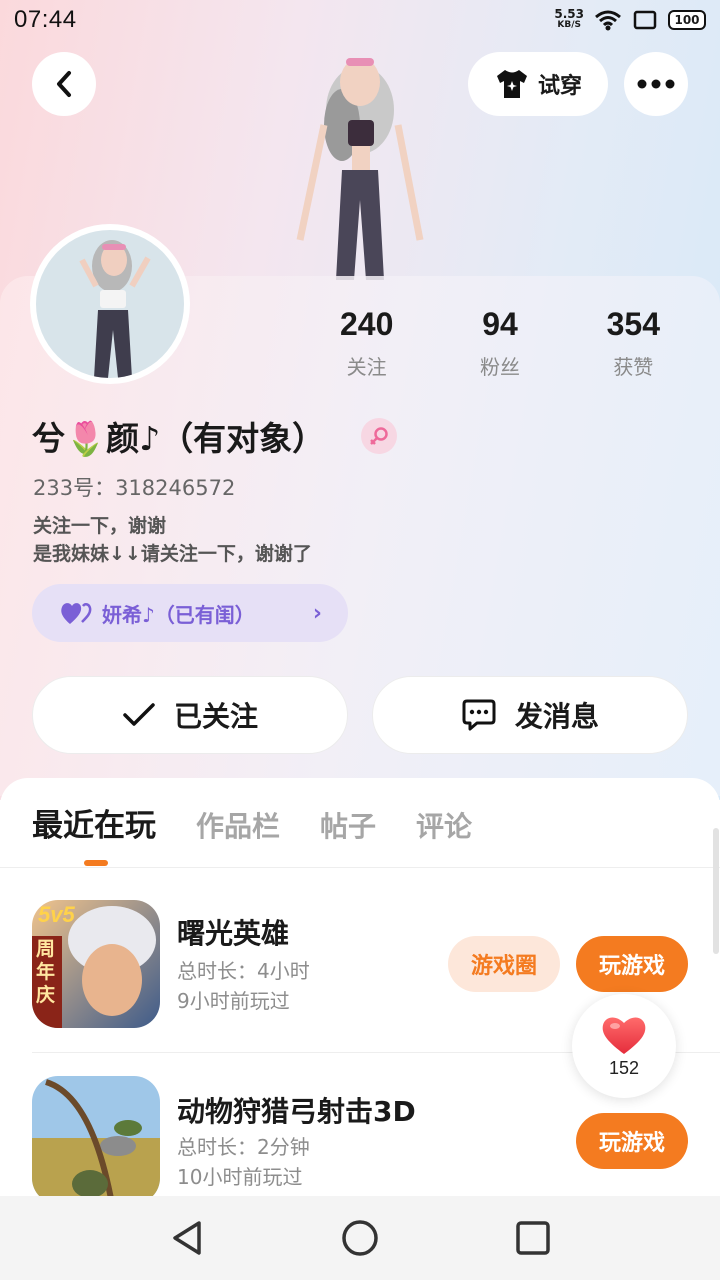 Image resolution: width=720 pixels, height=1280 pixels. What do you see at coordinates (178, 614) in the screenshot?
I see `partner-label: 妍希♪（已有闺）` at bounding box center [178, 614].